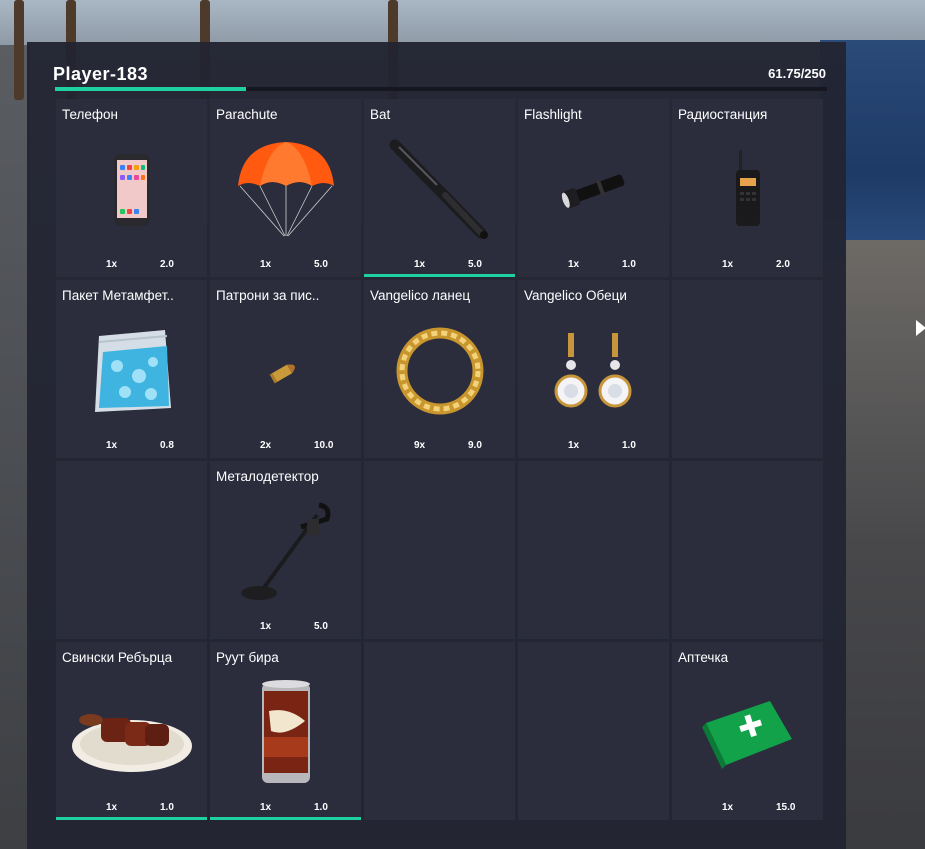 The height and width of the screenshot is (849, 925). What do you see at coordinates (247, 114) in the screenshot?
I see `slot-item-name: Parachute` at bounding box center [247, 114].